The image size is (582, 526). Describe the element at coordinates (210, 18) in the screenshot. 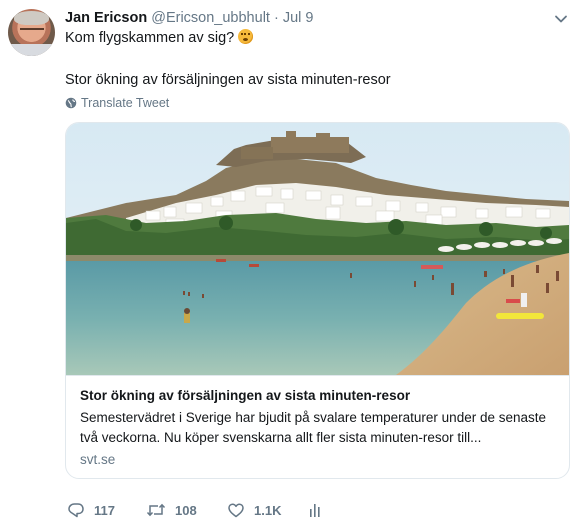

I see `author-handle: @Ericson_ubbhult` at that location.